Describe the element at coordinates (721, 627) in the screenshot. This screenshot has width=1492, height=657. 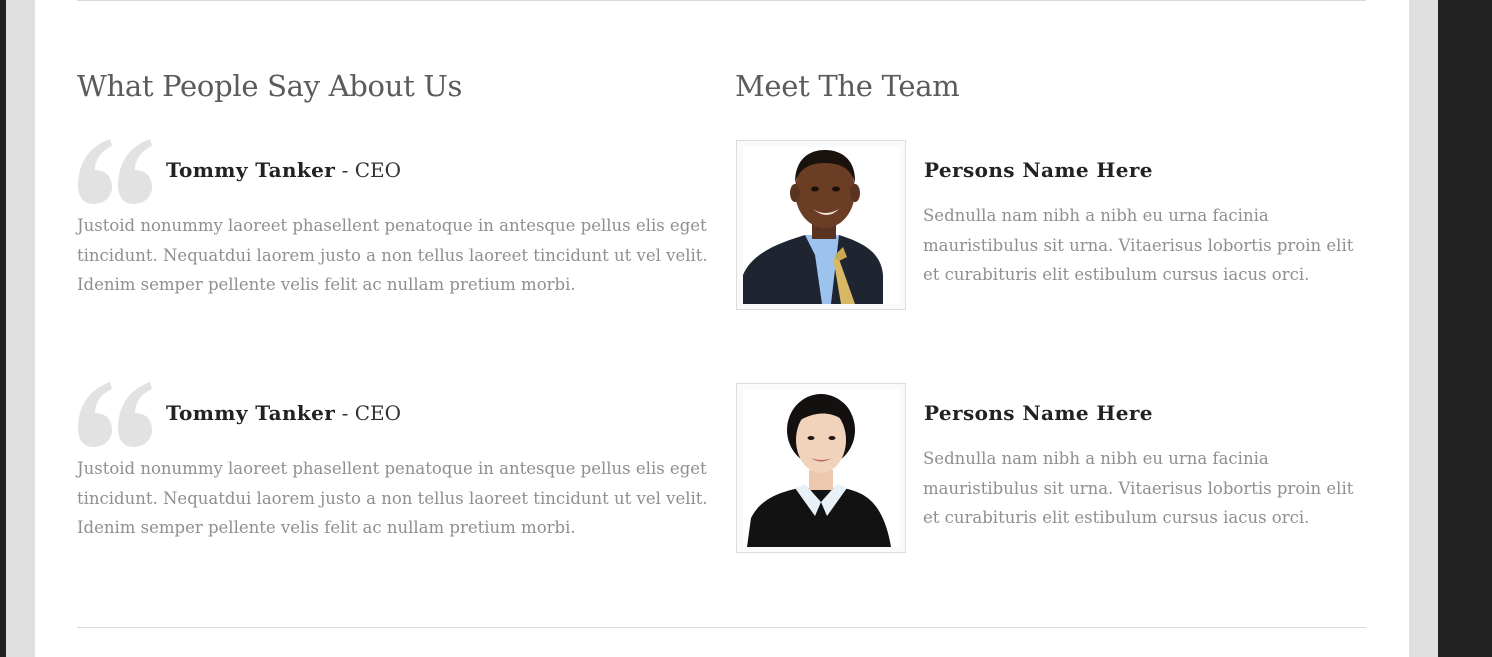
I see `bottom-divider` at that location.